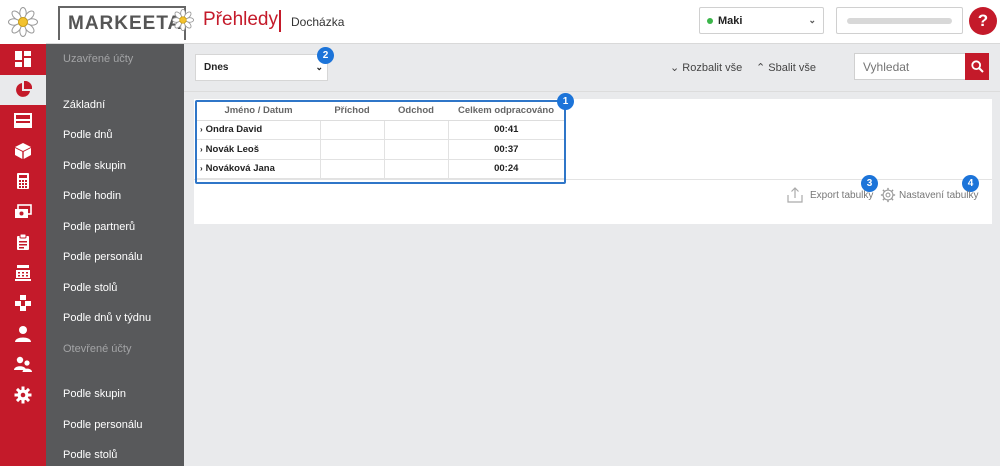  What do you see at coordinates (506, 149) in the screenshot?
I see `total-cell: 00:37` at bounding box center [506, 149].